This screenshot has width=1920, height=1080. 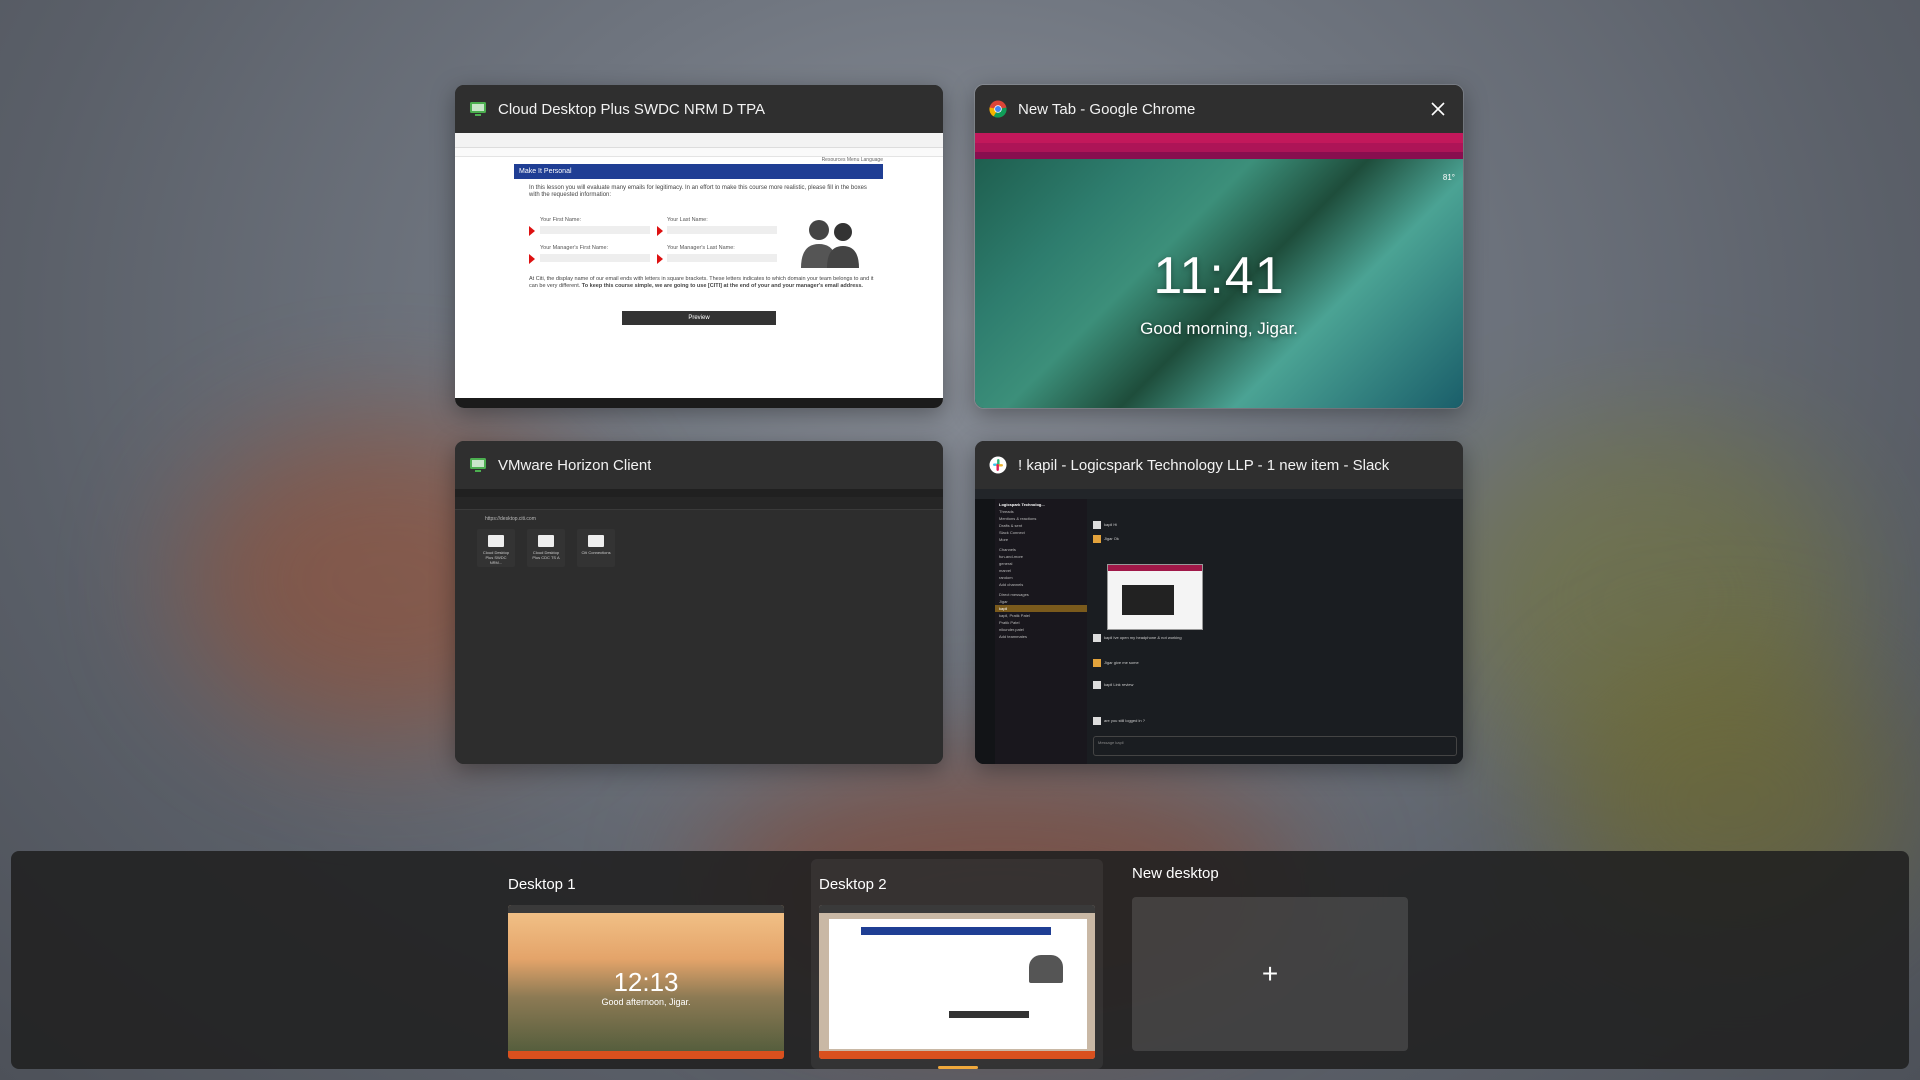 What do you see at coordinates (1113, 685) in the screenshot?
I see `slack-message: kapil Link review` at bounding box center [1113, 685].